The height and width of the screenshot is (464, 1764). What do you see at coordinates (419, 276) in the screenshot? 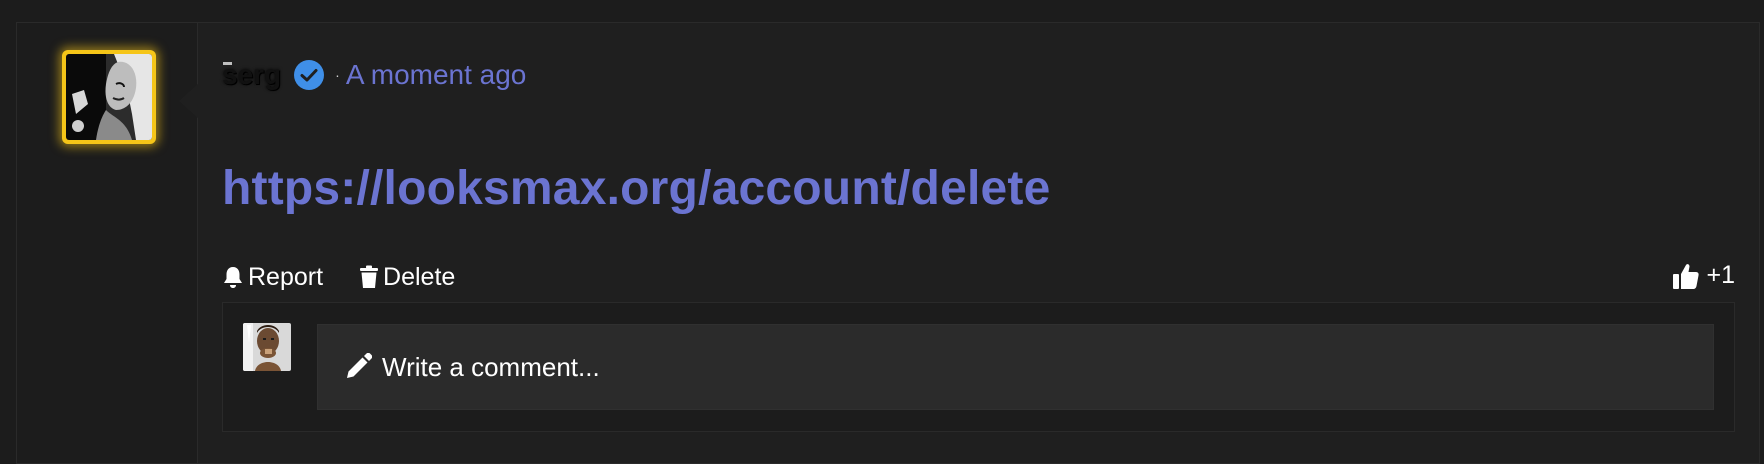
I see `delete-label: Delete` at bounding box center [419, 276].